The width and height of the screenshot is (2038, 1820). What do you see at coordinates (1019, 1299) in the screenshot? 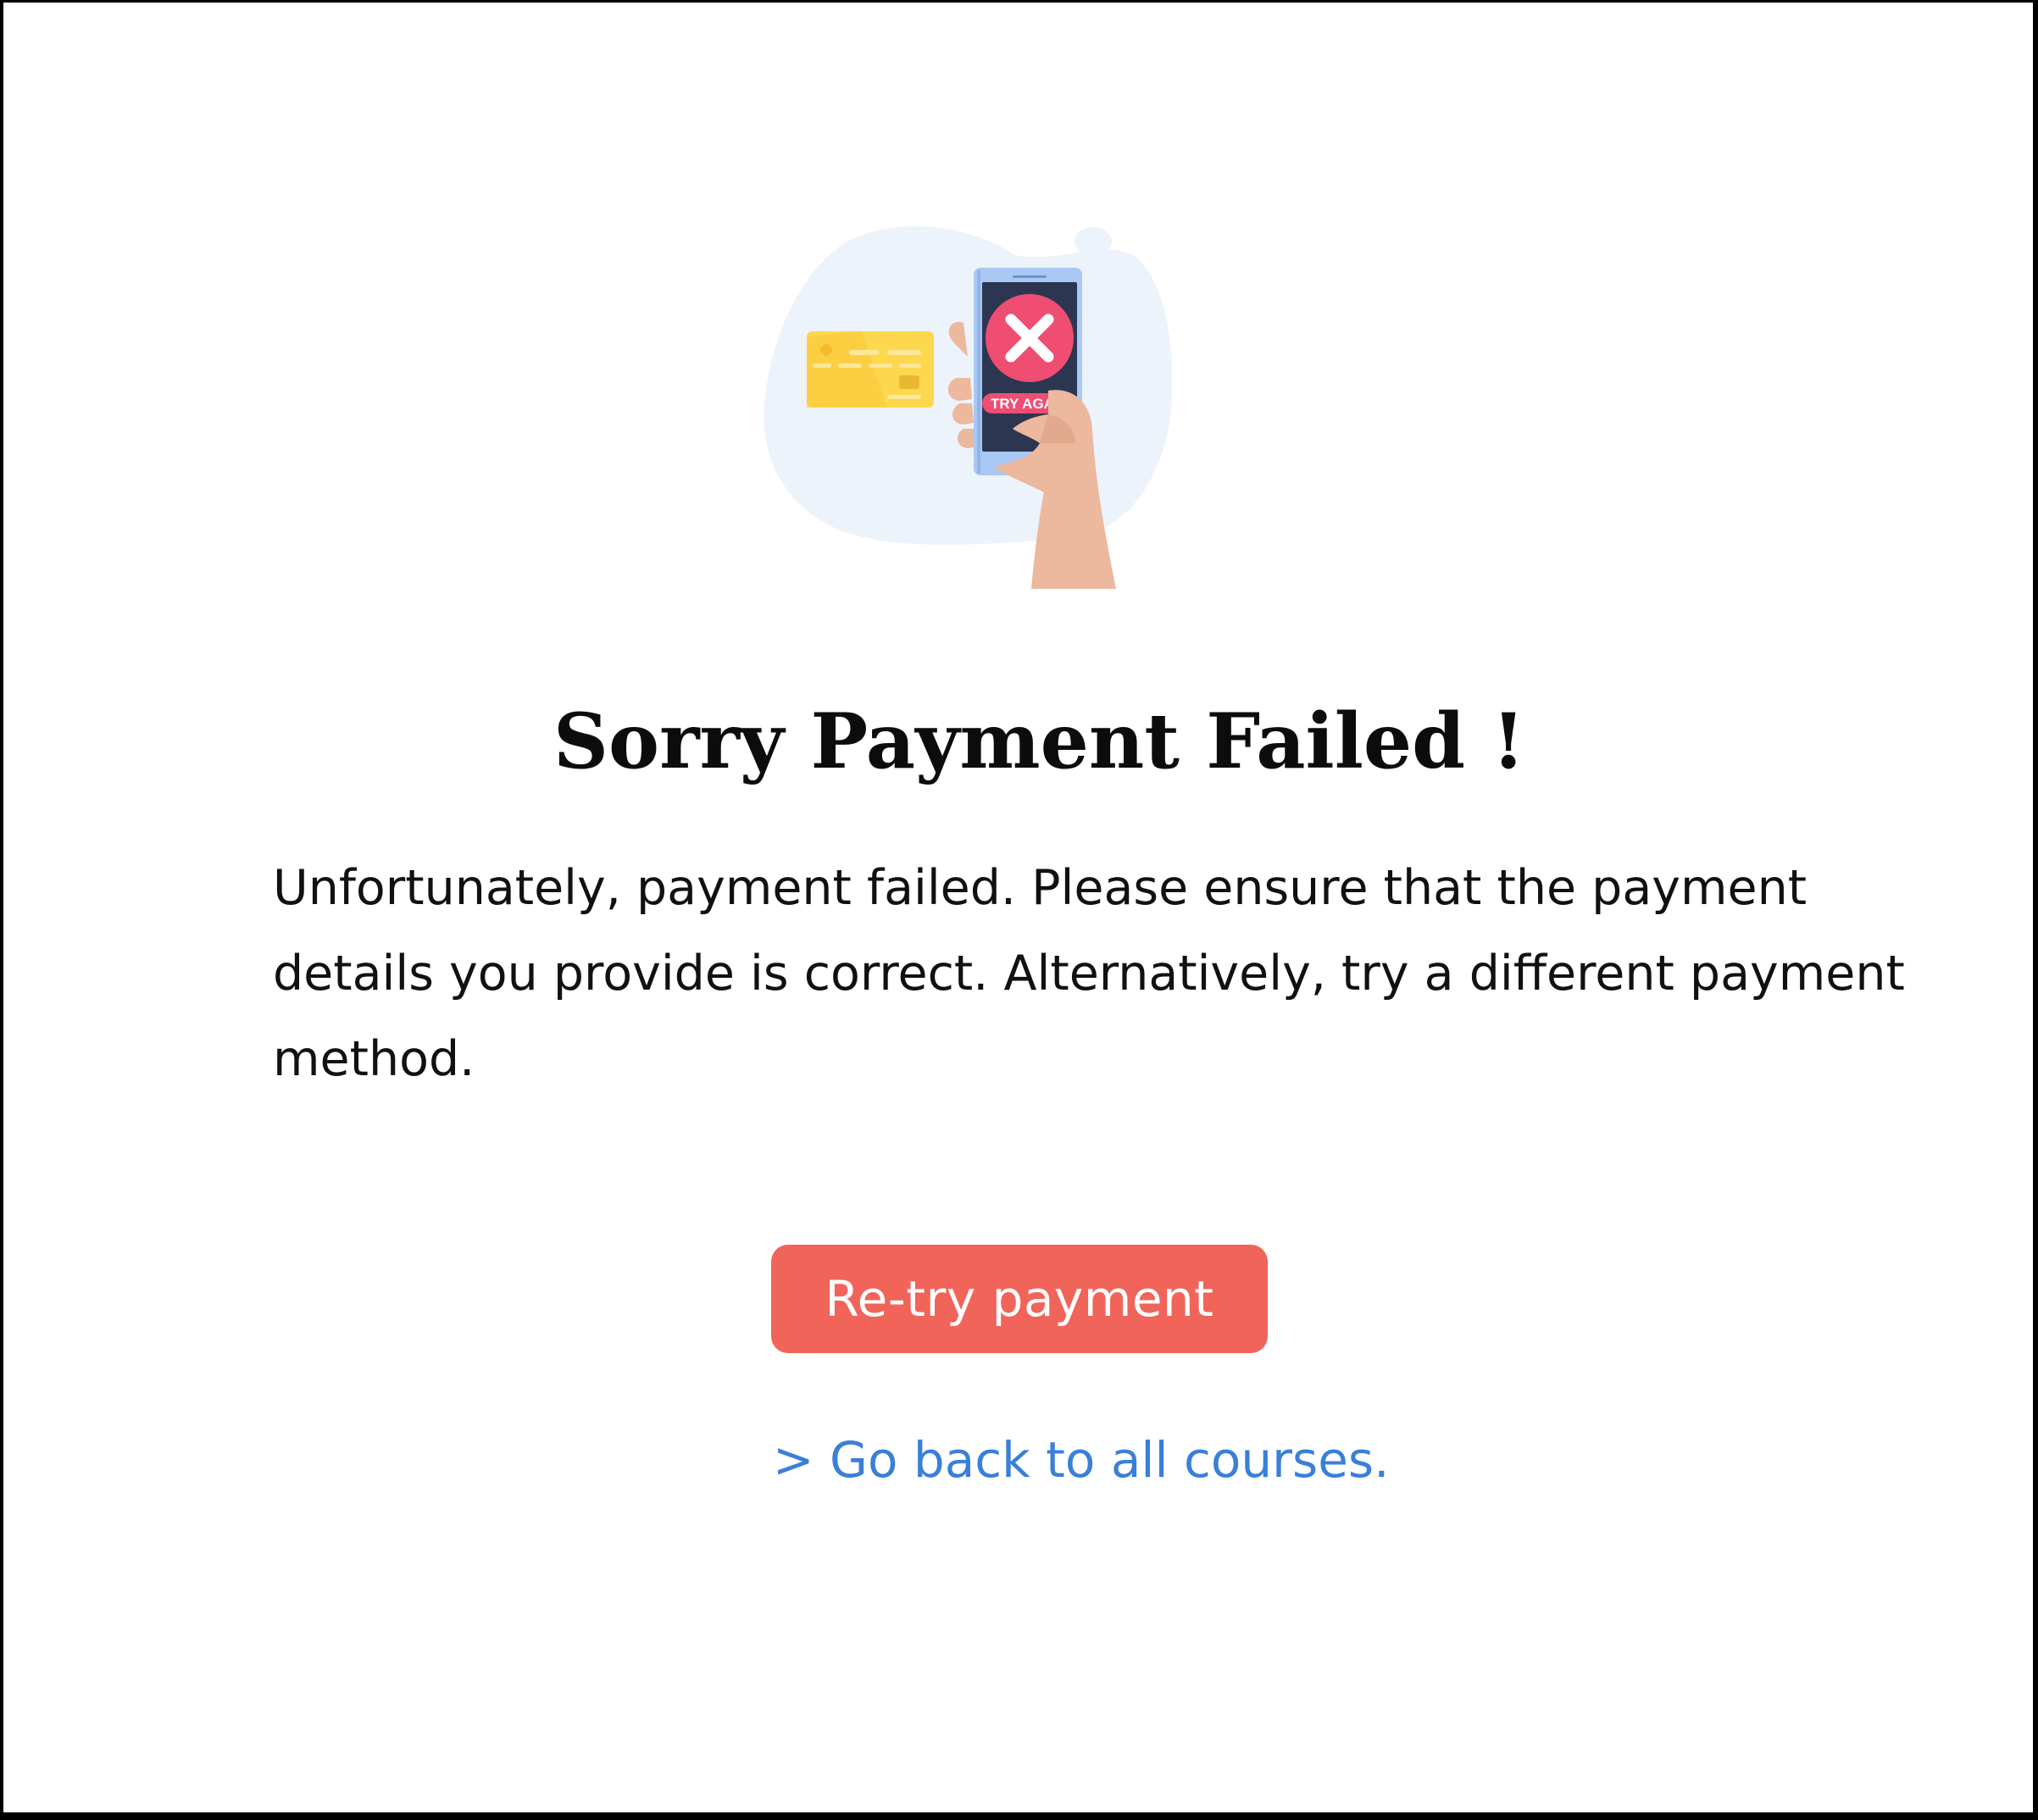
I see `retry-payment-button: Re-try payment` at bounding box center [1019, 1299].